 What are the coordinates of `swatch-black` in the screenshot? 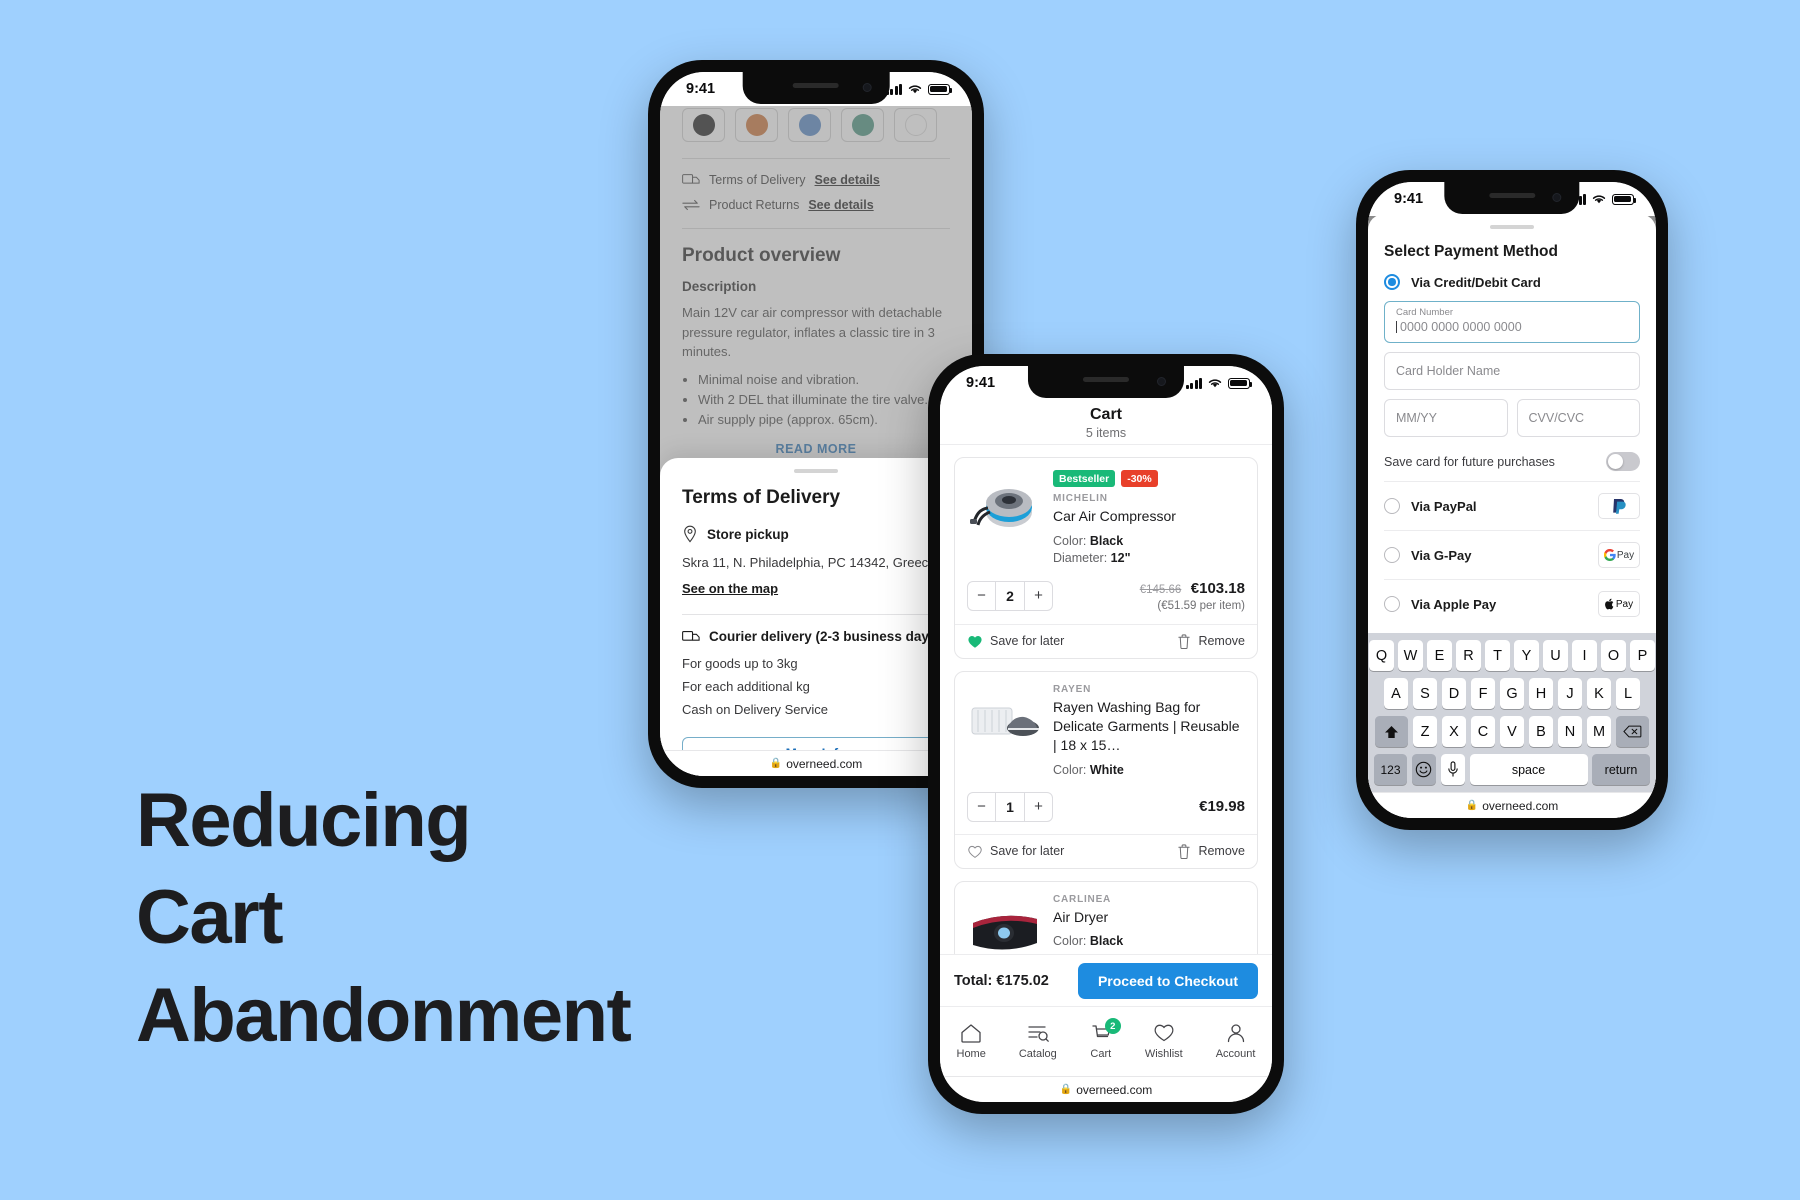 It's located at (703, 125).